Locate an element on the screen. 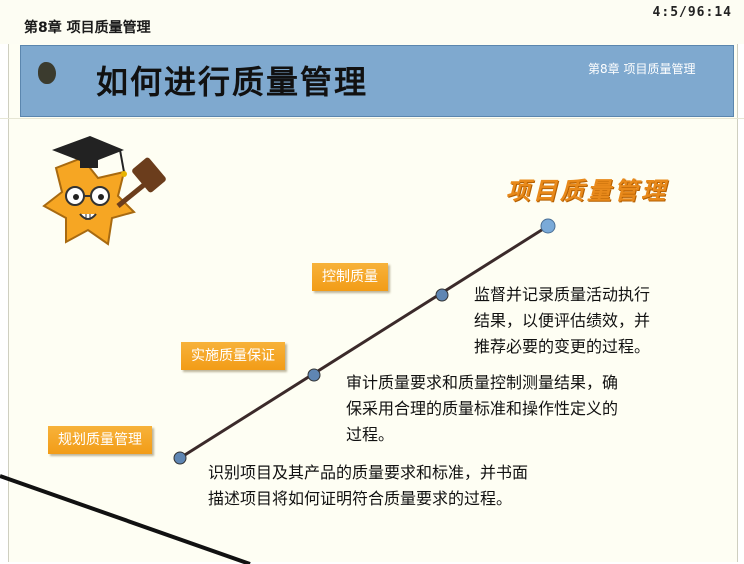 The width and height of the screenshot is (744, 564). desc-quality-assurance: 审计质量要求和质量控制测量结果，确 保采用合理的质量标准和操作性定义的 过程。 is located at coordinates (482, 409).